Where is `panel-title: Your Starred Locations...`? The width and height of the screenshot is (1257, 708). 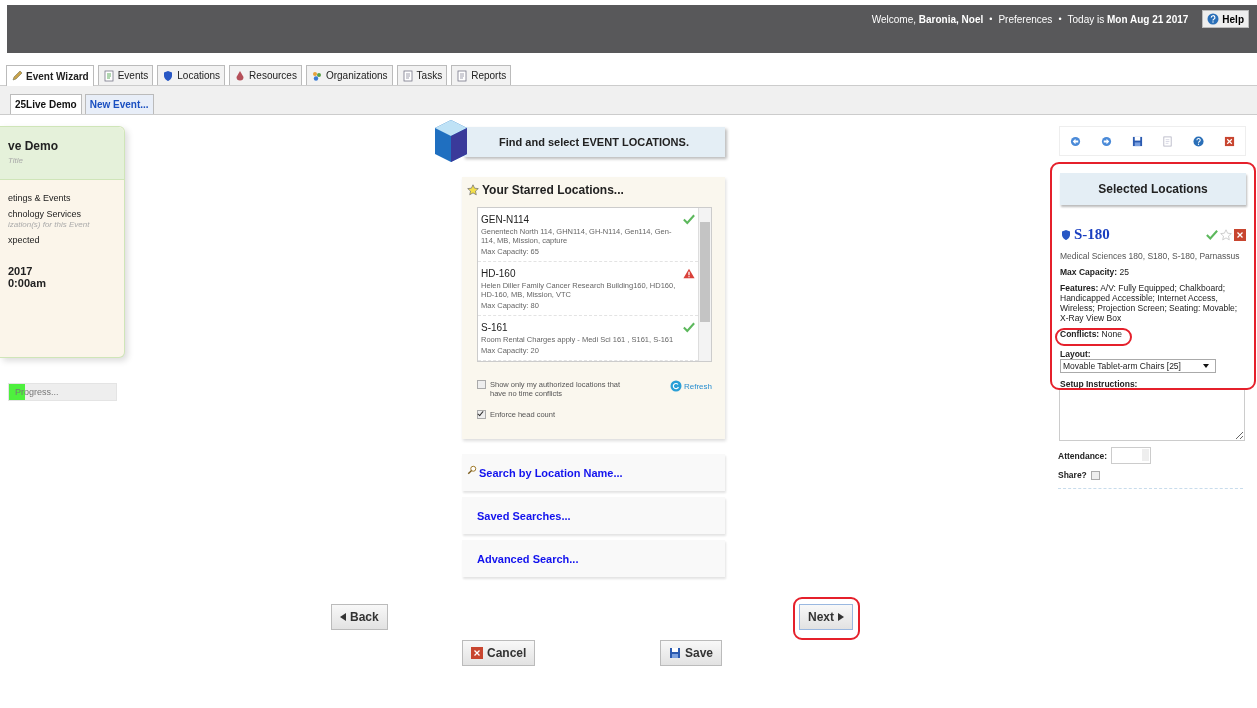
panel-title: Your Starred Locations... is located at coordinates (553, 190).